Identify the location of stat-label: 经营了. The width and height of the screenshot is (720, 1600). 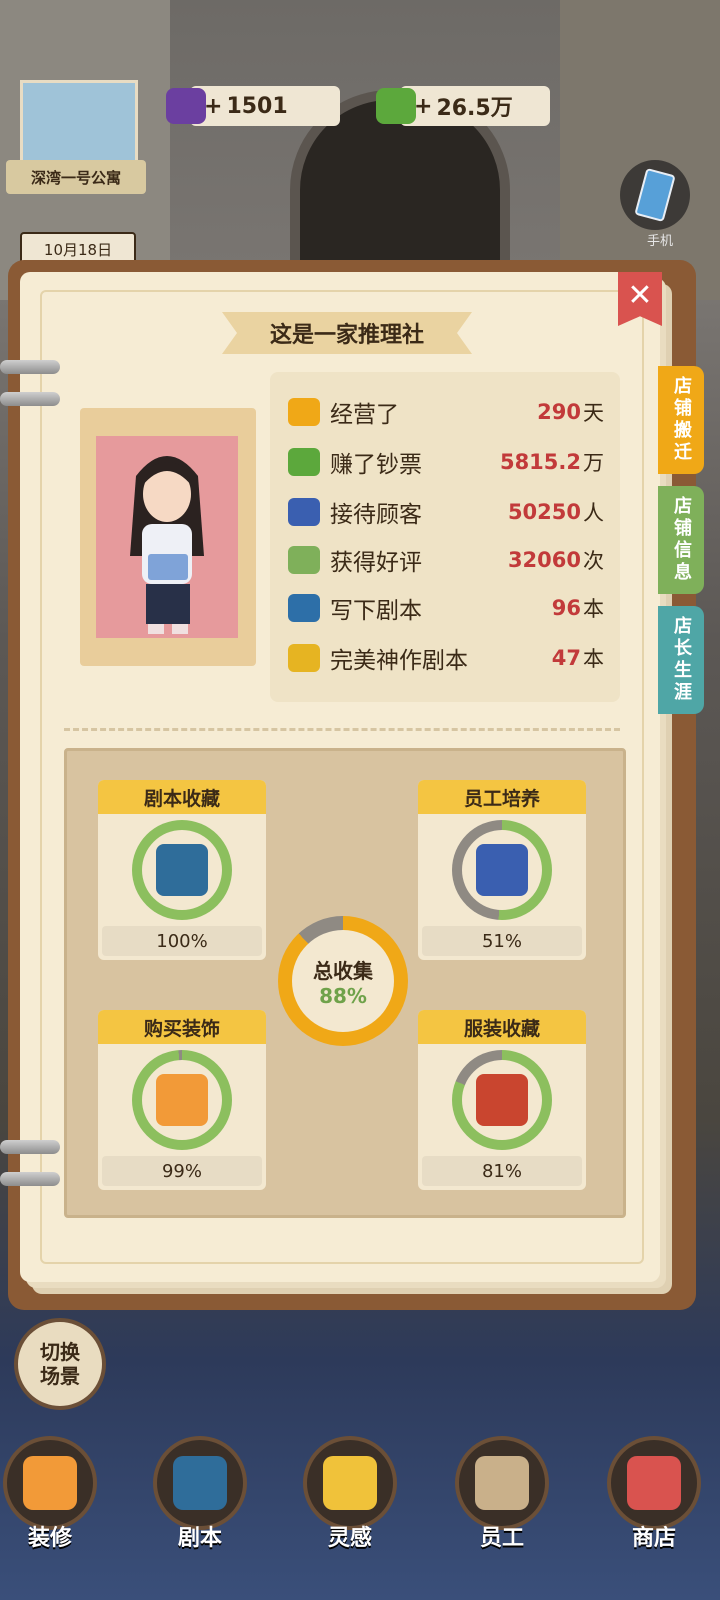
(364, 415).